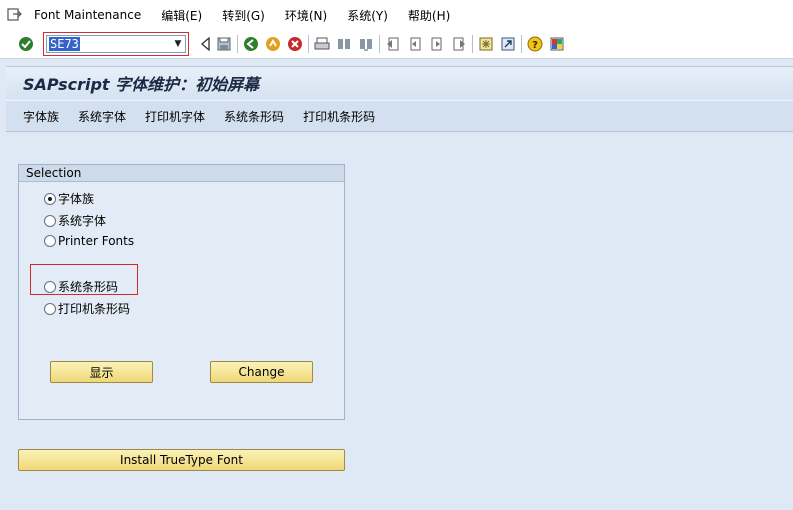  What do you see at coordinates (399, 82) in the screenshot?
I see `title-bar: SAPscript 字体维护：初始屏幕` at bounding box center [399, 82].